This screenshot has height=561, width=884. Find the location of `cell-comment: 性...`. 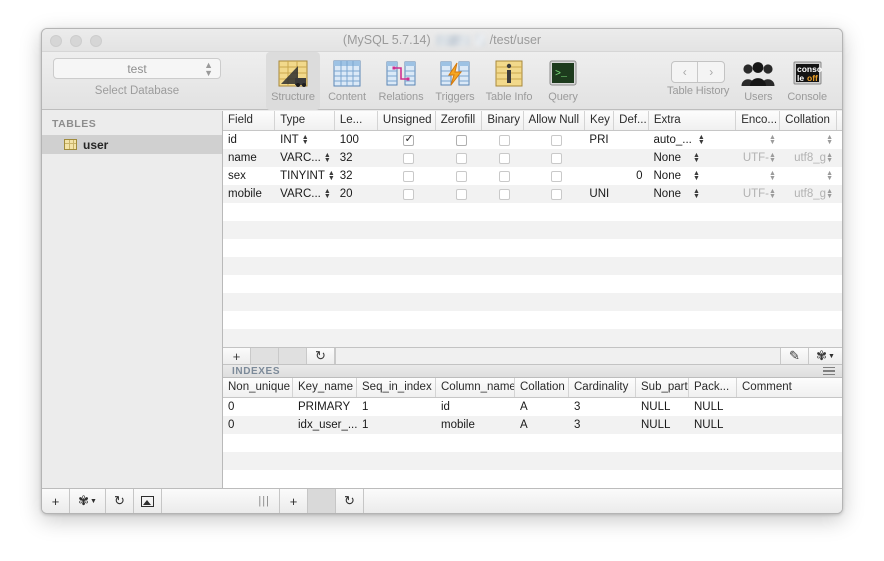

cell-comment: 性... is located at coordinates (839, 176).